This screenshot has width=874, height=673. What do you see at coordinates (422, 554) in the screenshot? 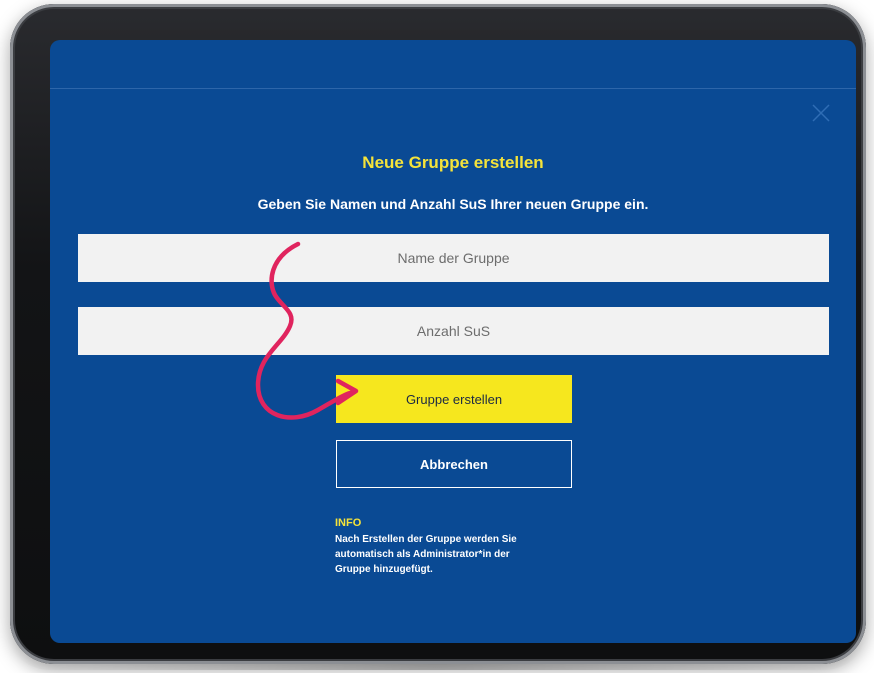
I see `info-text-line: automatisch als Administrator*in der` at bounding box center [422, 554].